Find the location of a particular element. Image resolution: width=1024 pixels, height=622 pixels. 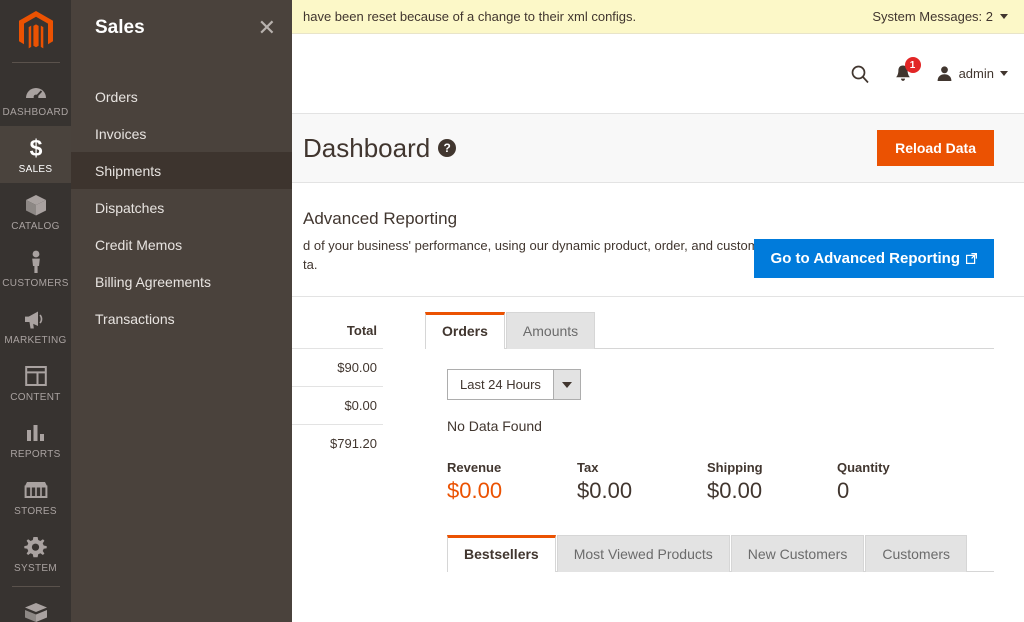

person-icon is located at coordinates (36, 262).